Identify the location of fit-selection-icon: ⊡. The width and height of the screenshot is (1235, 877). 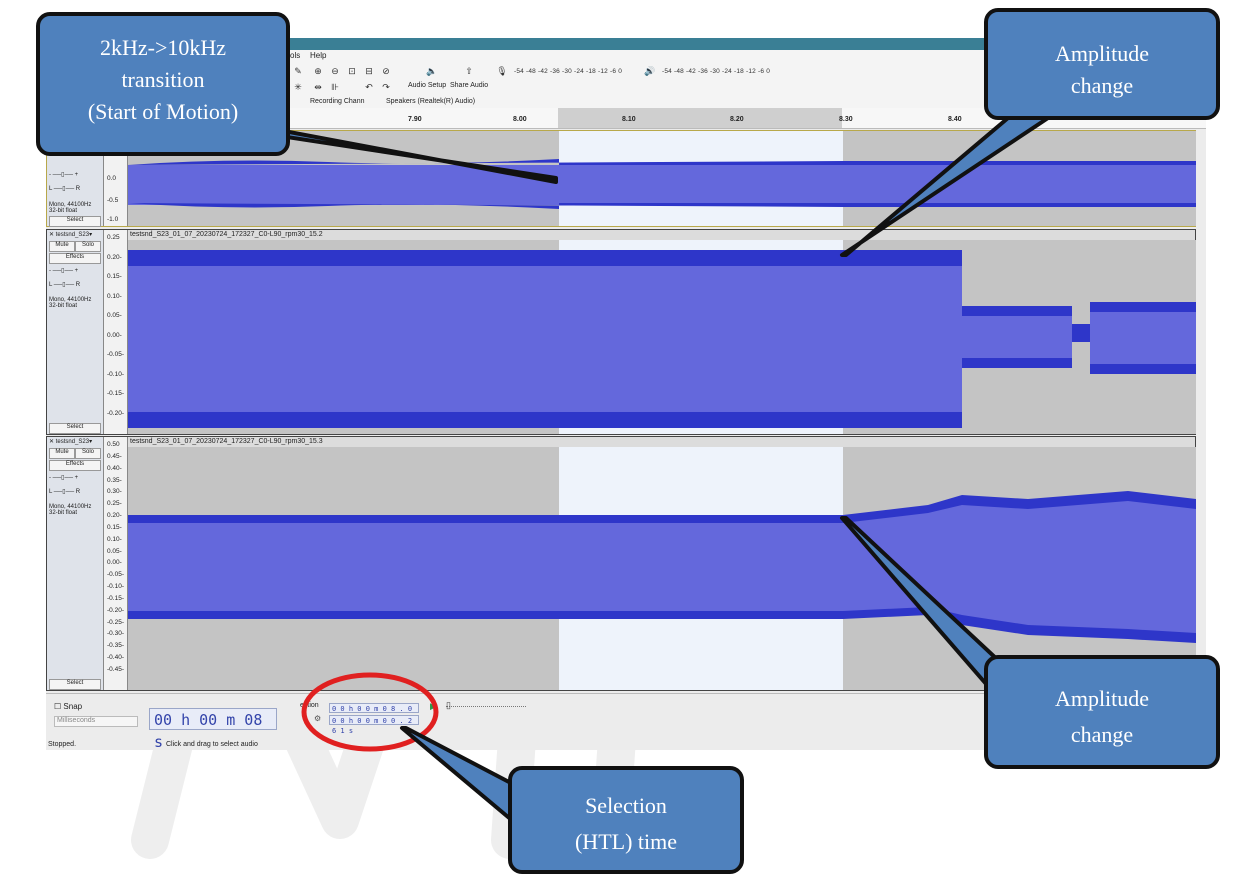
(352, 71).